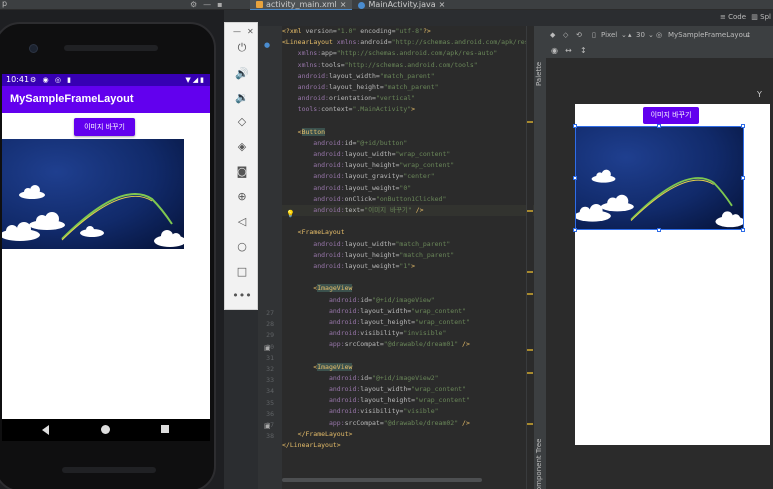 The image size is (773, 489). I want to click on code-line: android:layout_weight="1">, so click(408, 266).